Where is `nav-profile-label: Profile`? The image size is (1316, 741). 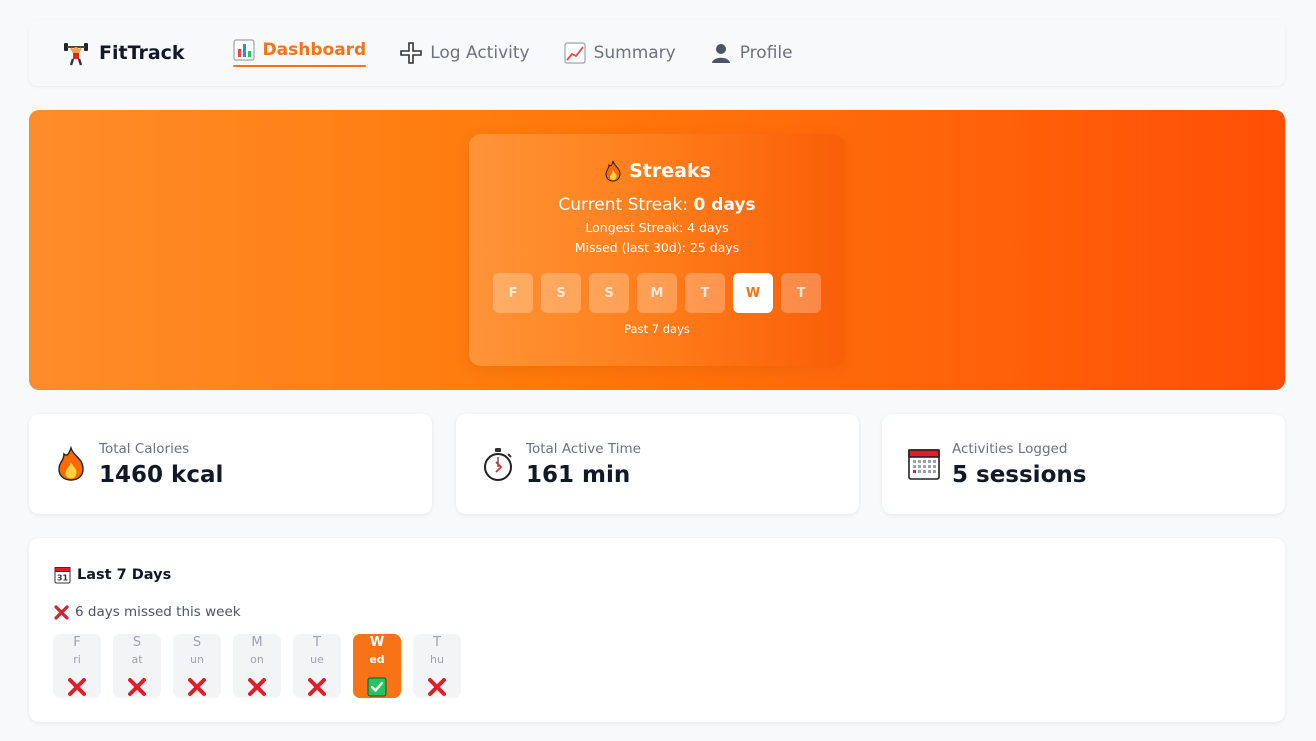 nav-profile-label: Profile is located at coordinates (766, 53).